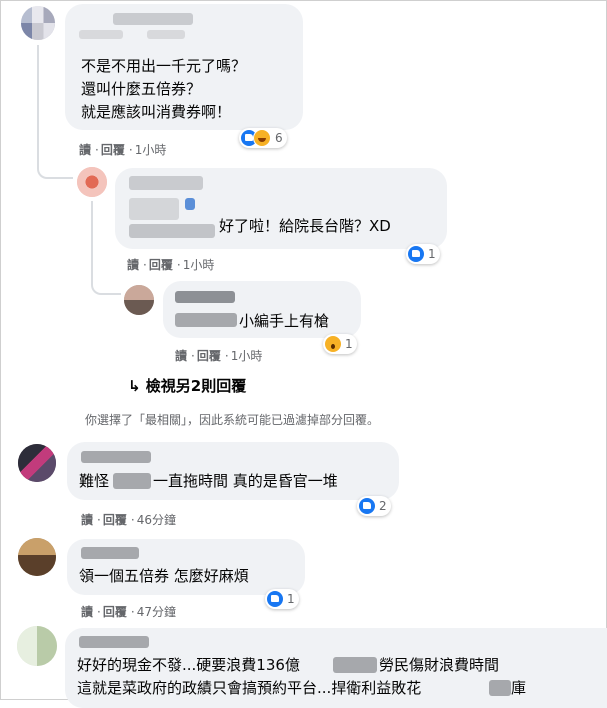  I want to click on reaction-summary: 6, so click(263, 138).